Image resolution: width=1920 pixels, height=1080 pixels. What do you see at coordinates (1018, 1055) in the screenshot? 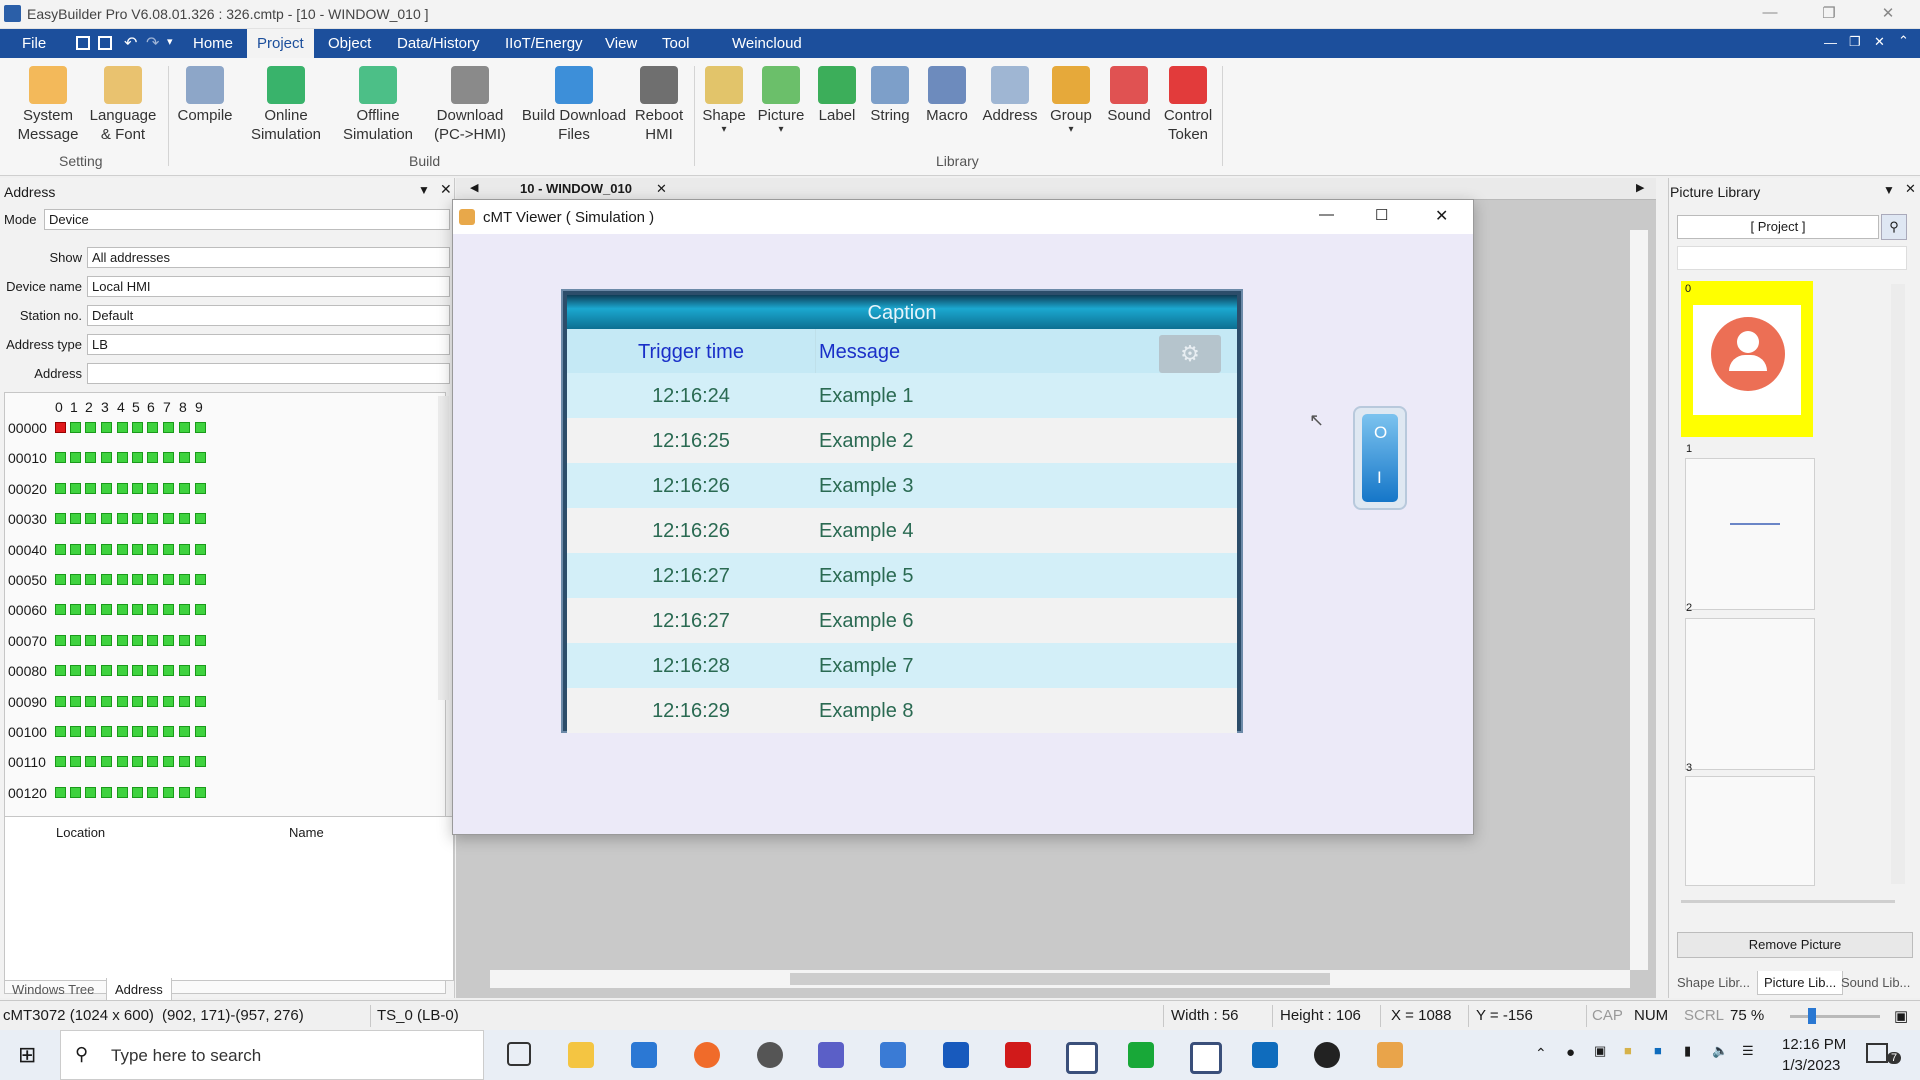
I see `red-app-icon` at bounding box center [1018, 1055].